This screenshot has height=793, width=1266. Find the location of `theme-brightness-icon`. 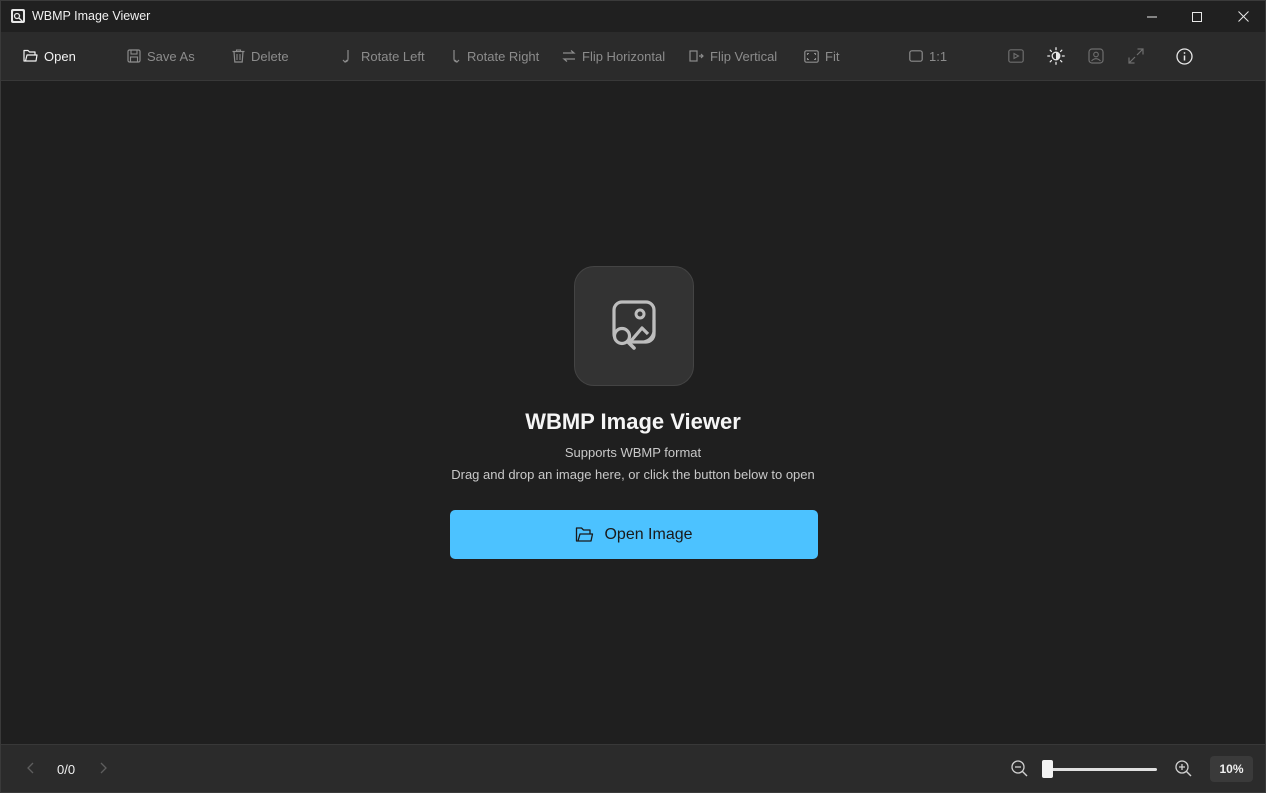

theme-brightness-icon is located at coordinates (1056, 56).